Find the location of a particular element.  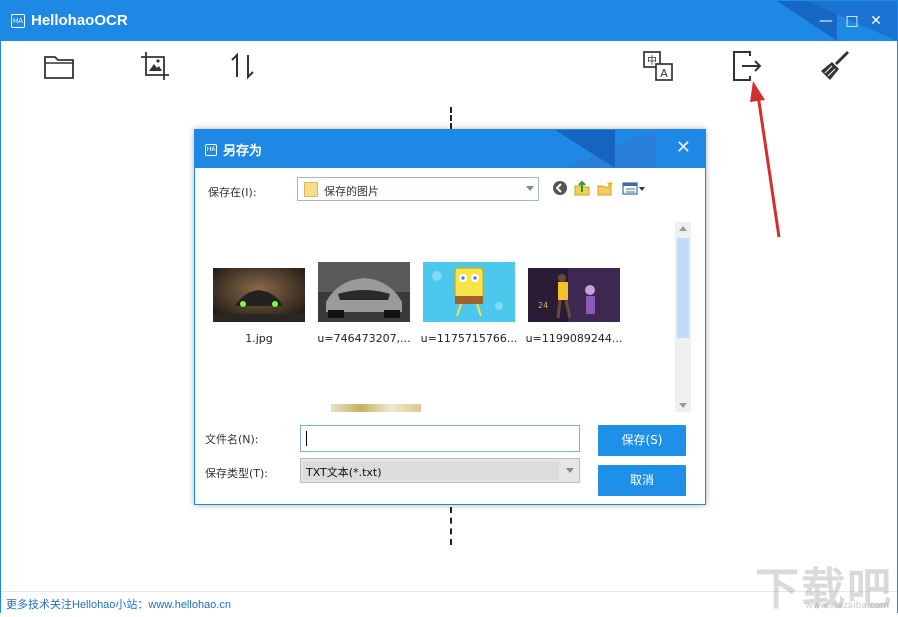

translate-icon: 中 A is located at coordinates (658, 66).